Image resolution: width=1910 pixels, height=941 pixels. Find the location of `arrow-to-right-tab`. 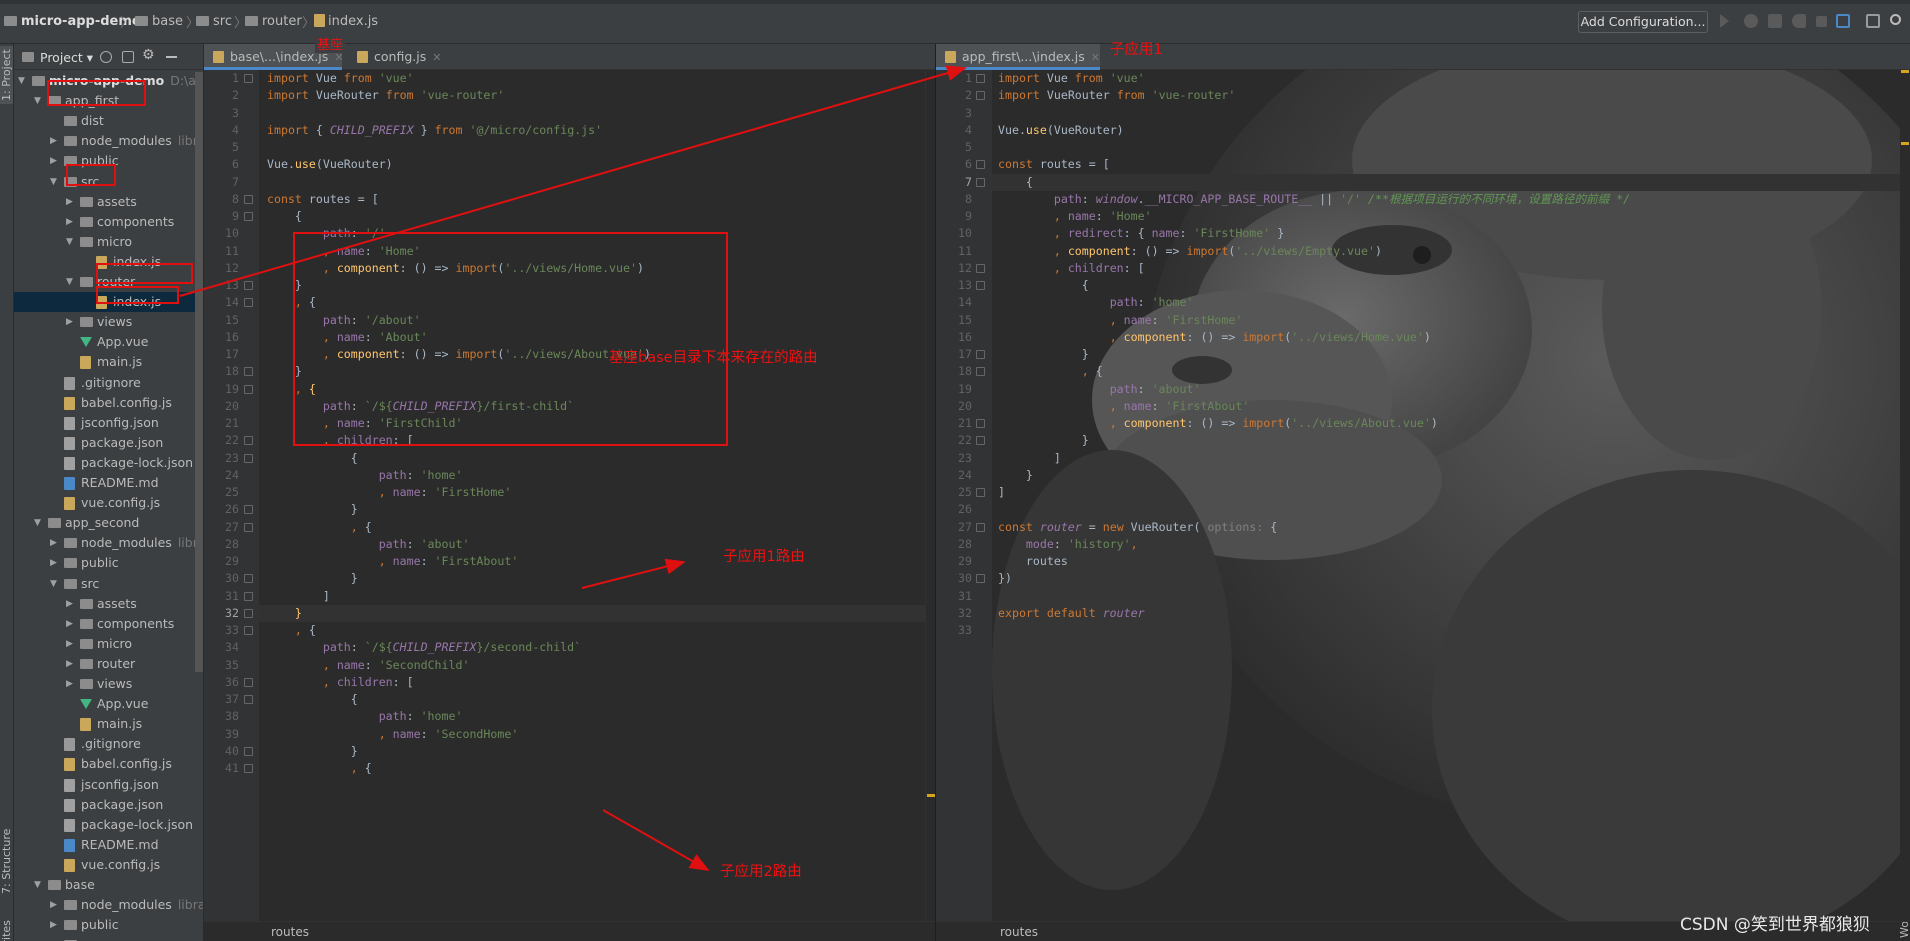

arrow-to-right-tab is located at coordinates (573, 181).